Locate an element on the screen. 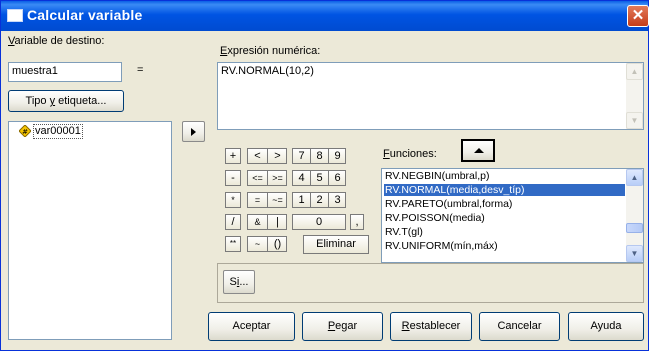  list-item: RV.NEGBIN(umbral,p) is located at coordinates (504, 176).